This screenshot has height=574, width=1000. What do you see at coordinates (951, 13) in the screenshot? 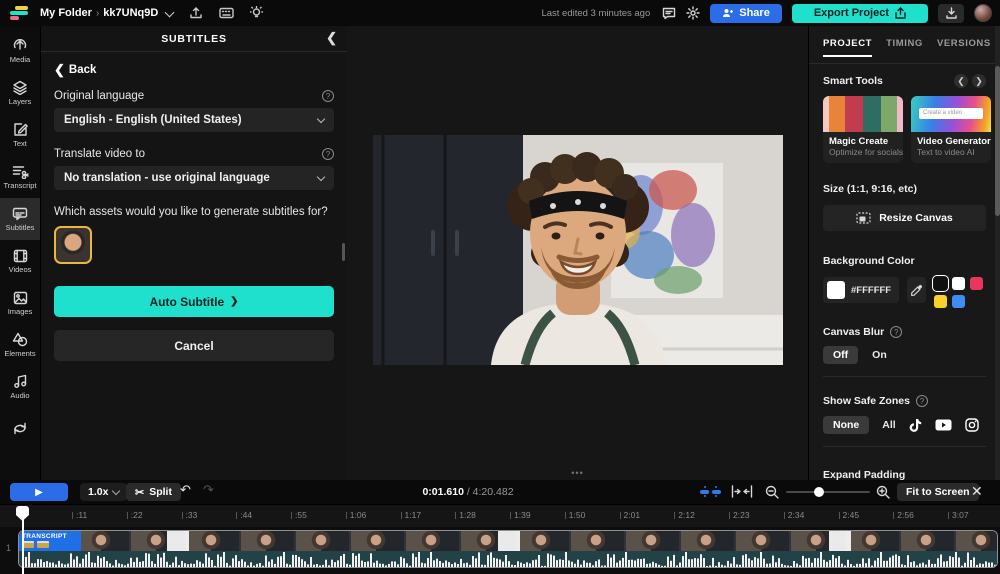
I see `download-button` at bounding box center [951, 13].